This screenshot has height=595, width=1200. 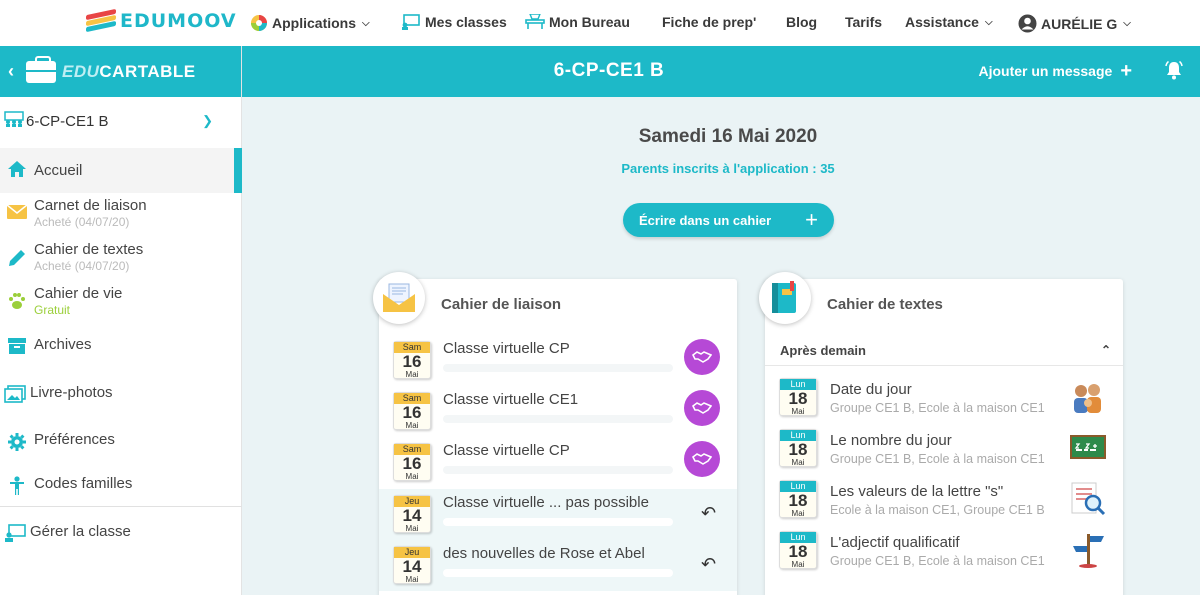 I want to click on pencil-icon, so click(x=17, y=257).